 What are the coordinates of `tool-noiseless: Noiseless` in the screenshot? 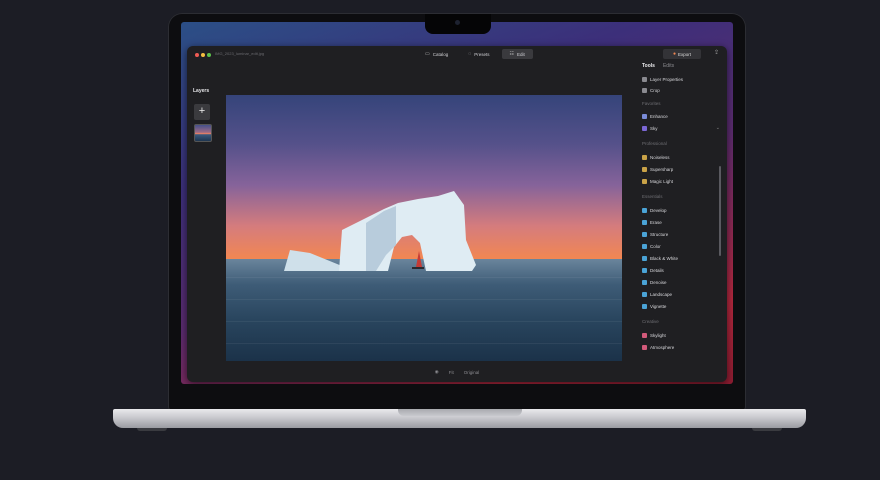 It's located at (683, 157).